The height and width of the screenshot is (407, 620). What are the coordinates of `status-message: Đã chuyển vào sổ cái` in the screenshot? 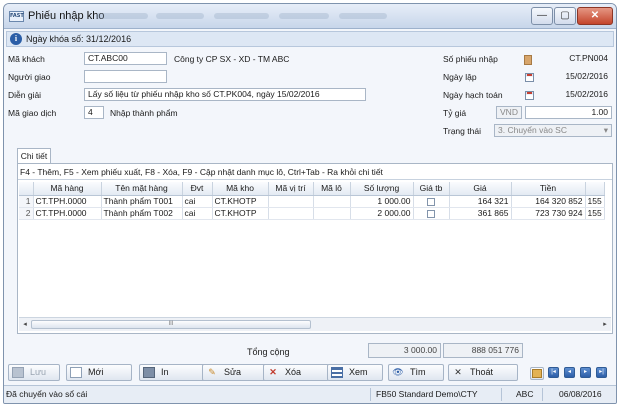 It's located at (47, 394).